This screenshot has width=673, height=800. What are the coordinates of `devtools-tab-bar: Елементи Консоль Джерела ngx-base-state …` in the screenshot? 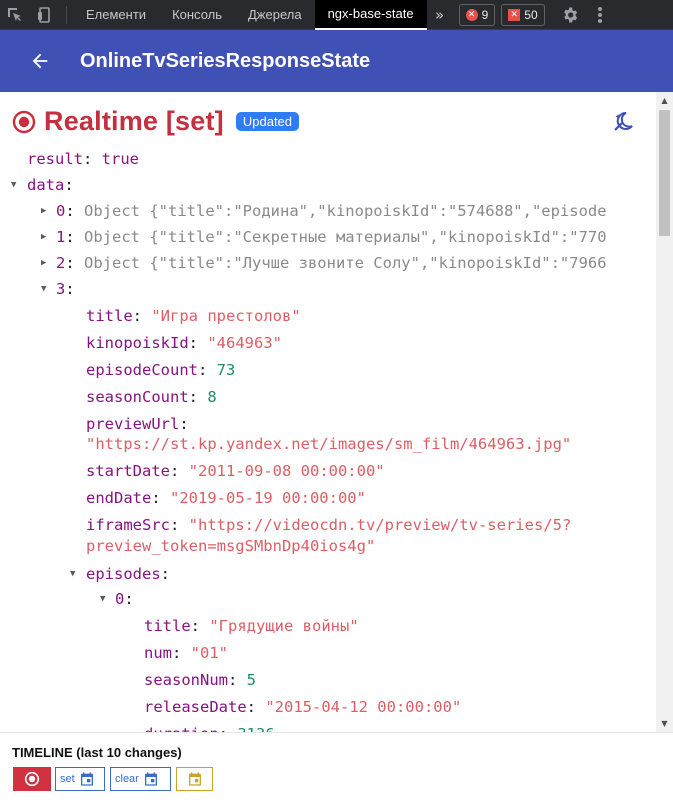 It's located at (336, 15).